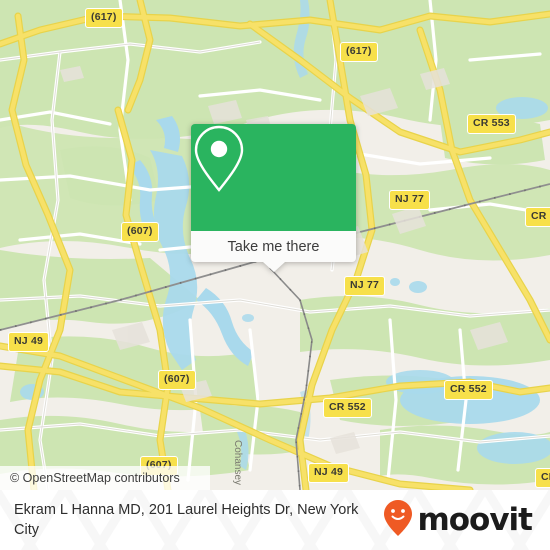 This screenshot has width=550, height=550. I want to click on osm-attribution-text: © OpenStreetMap contributors, so click(95, 478).